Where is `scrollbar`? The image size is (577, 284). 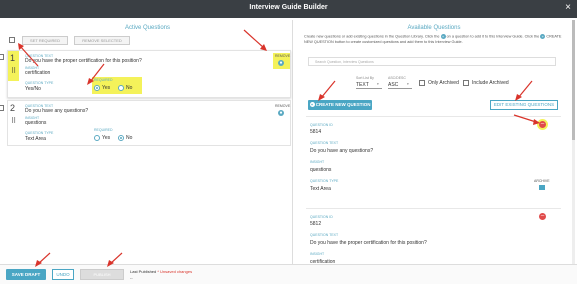
scrollbar is located at coordinates (573, 142).